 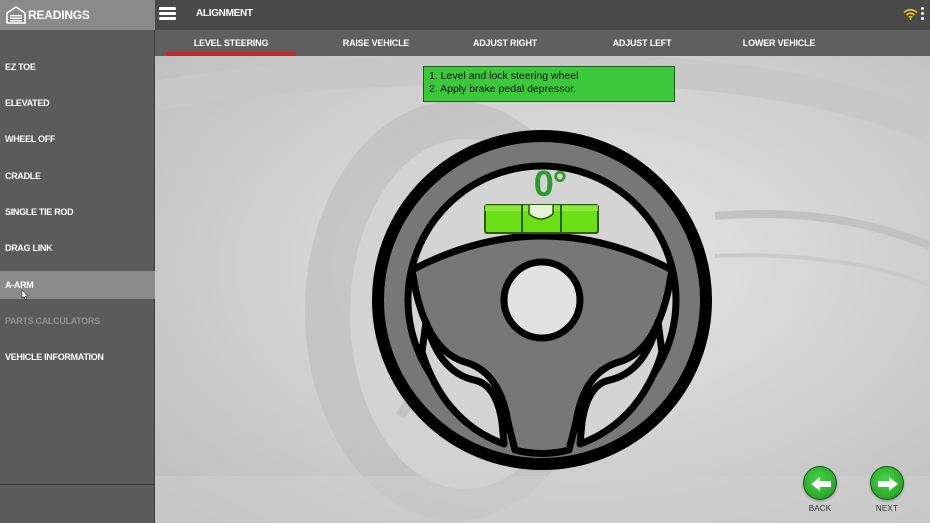 I want to click on sidebar-item-ez-toe: EZ TOE, so click(x=77, y=67).